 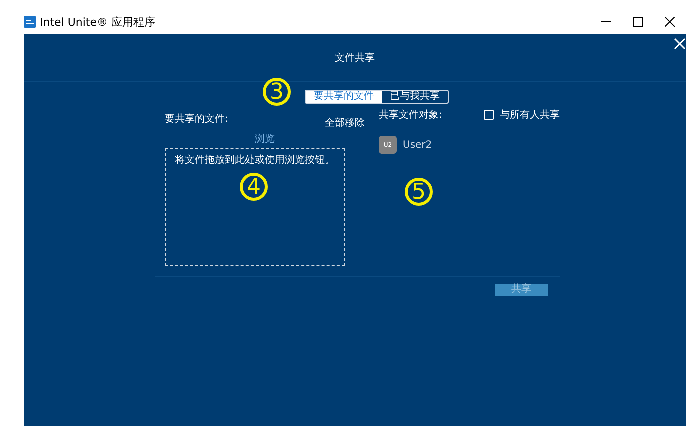 I want to click on tab: 要共享的文件, so click(x=344, y=97).